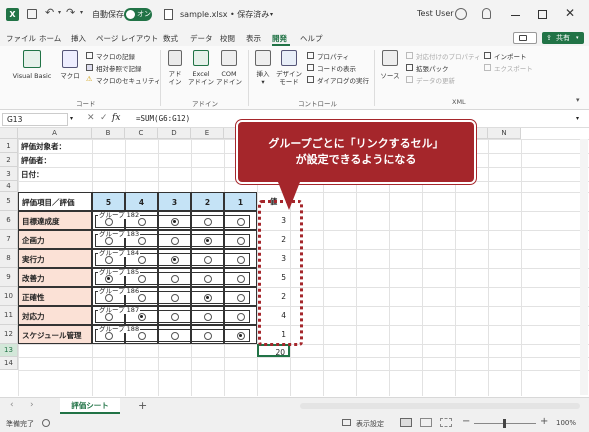  Describe the element at coordinates (370, 424) in the screenshot. I see `display-settings-button: 表示設定` at that location.